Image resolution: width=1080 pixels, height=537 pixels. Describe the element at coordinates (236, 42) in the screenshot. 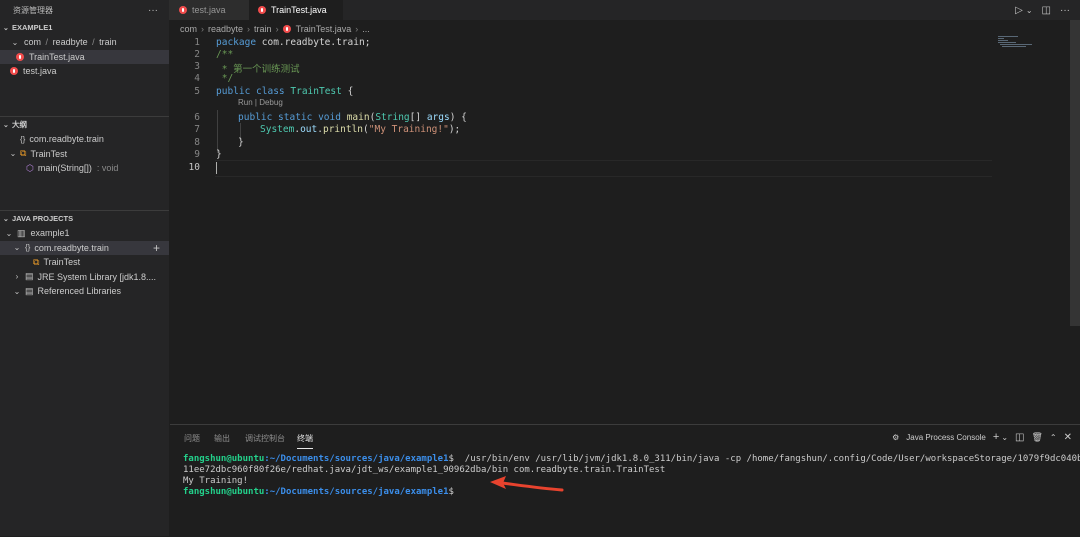

I see `keyword: package` at that location.